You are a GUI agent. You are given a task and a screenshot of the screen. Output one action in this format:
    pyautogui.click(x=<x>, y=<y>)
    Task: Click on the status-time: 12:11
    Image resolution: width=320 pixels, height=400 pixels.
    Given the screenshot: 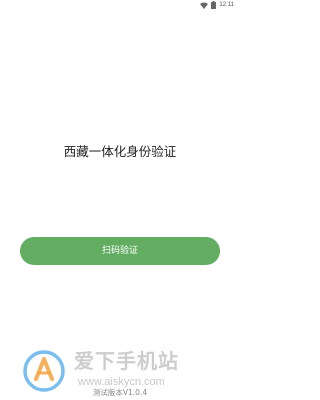 What is the action you would take?
    pyautogui.click(x=226, y=5)
    